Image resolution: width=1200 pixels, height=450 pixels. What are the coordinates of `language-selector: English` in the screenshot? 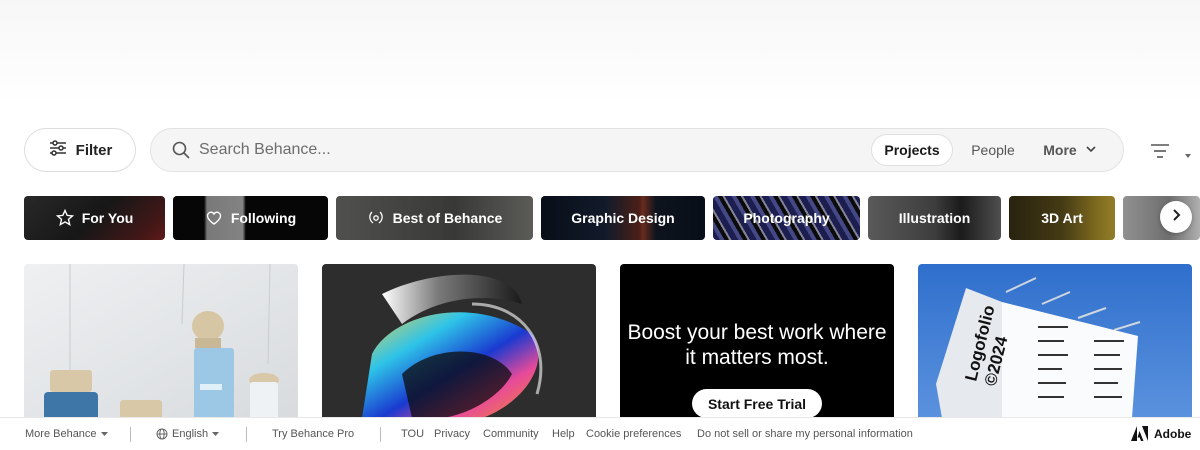 It's located at (188, 434).